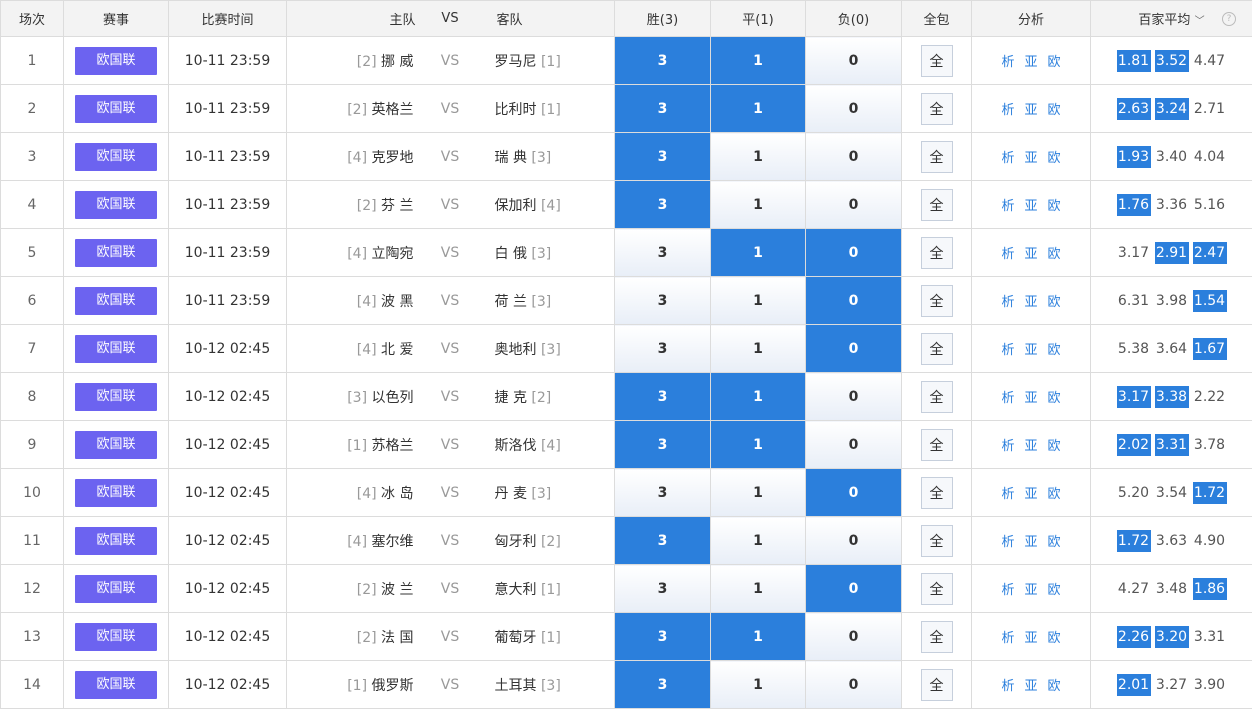 The image size is (1252, 712). Describe the element at coordinates (393, 446) in the screenshot. I see `home-team: 苏格兰` at that location.